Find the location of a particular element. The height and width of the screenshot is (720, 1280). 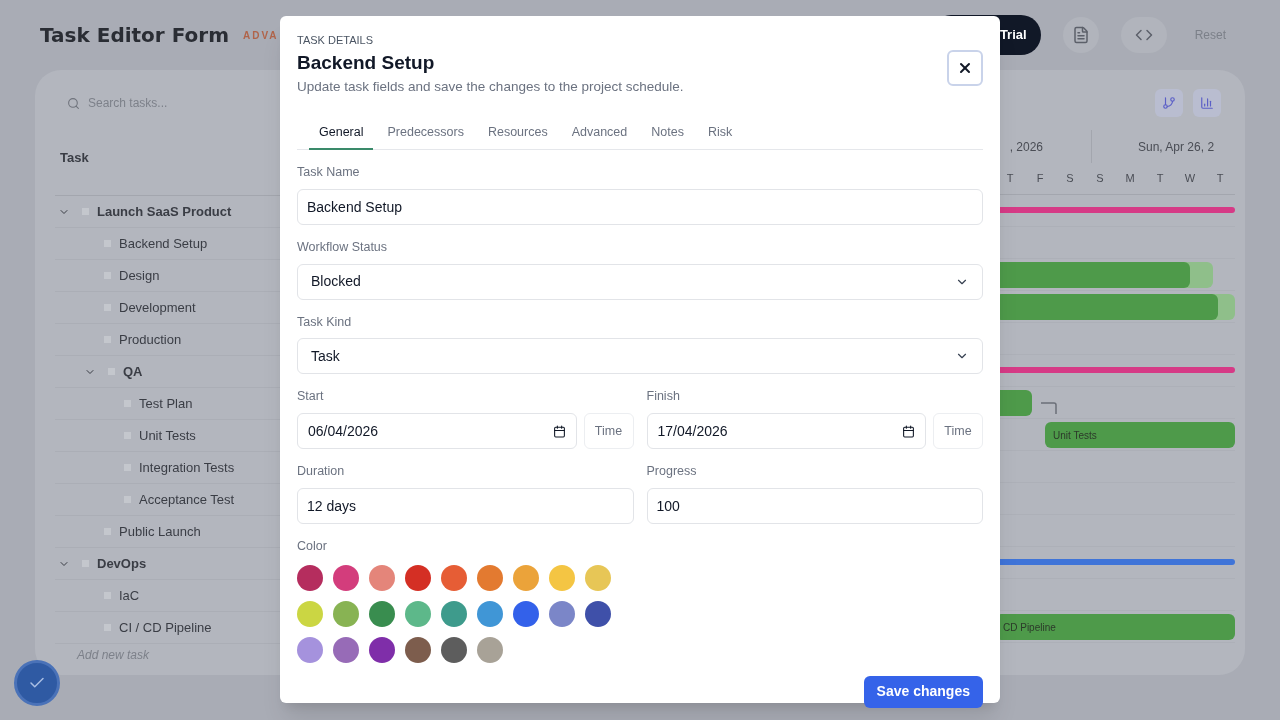

tab: General is located at coordinates (341, 133).